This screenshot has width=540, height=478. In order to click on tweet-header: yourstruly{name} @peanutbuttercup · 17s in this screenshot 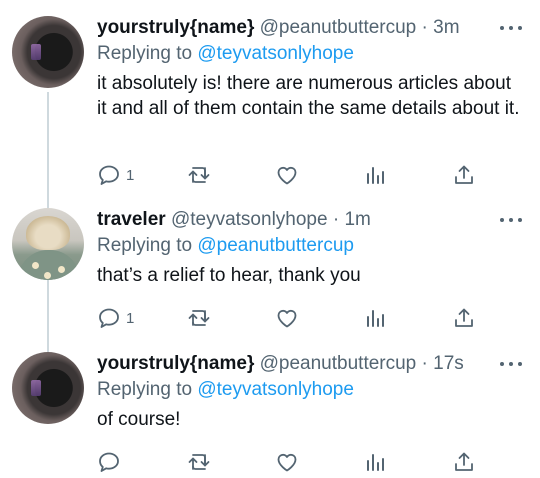, I will do `click(309, 364)`.